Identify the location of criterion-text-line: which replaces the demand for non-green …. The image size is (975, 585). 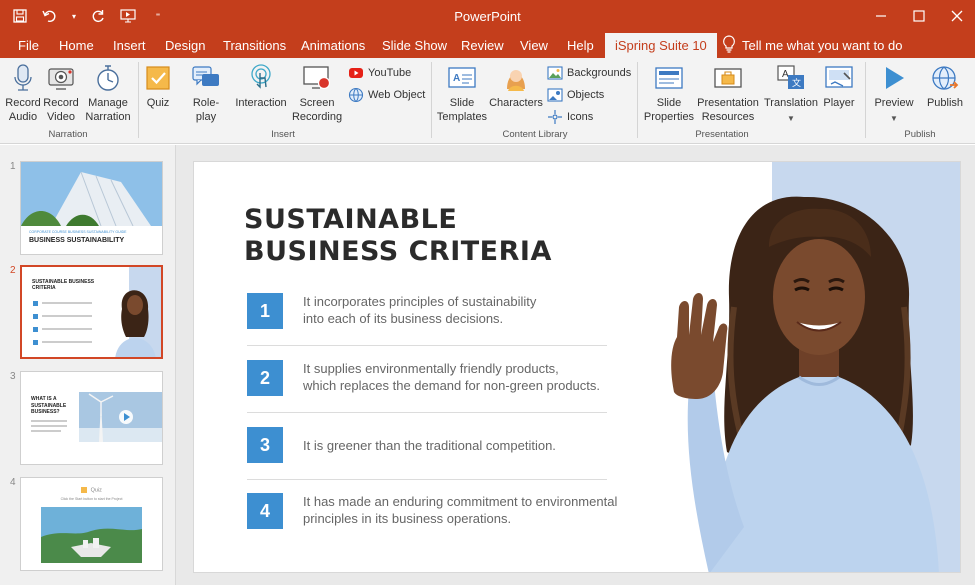
(452, 385).